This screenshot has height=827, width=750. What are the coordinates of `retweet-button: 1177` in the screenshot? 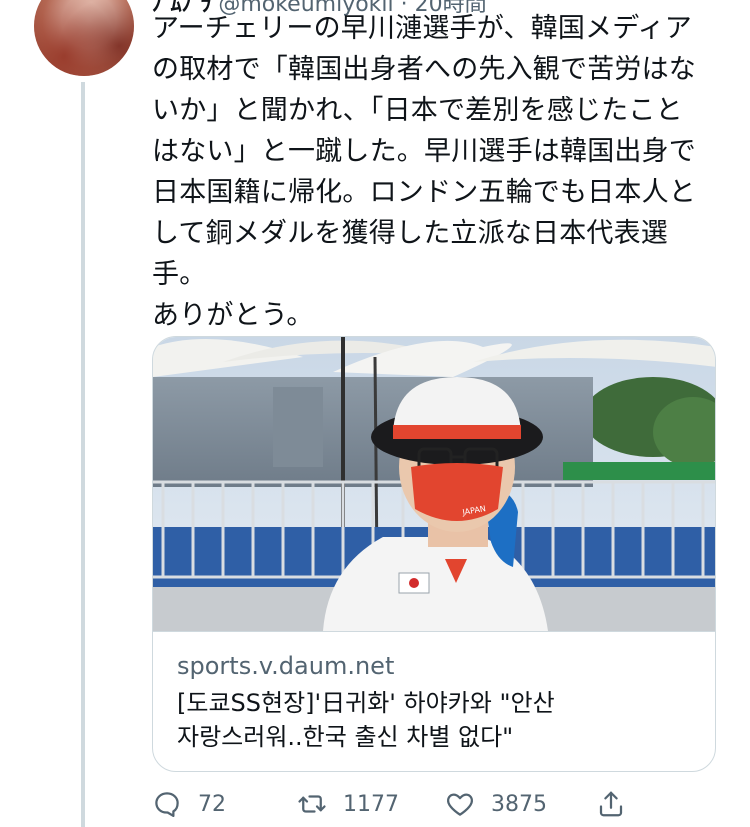 It's located at (348, 804).